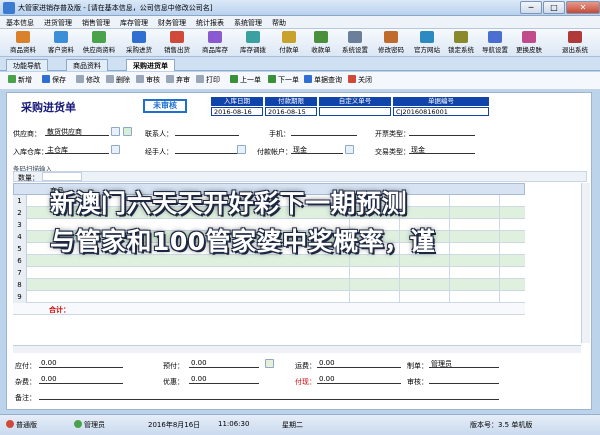  What do you see at coordinates (224, 379) in the screenshot?
I see `discount-field: 0.00` at bounding box center [224, 379].